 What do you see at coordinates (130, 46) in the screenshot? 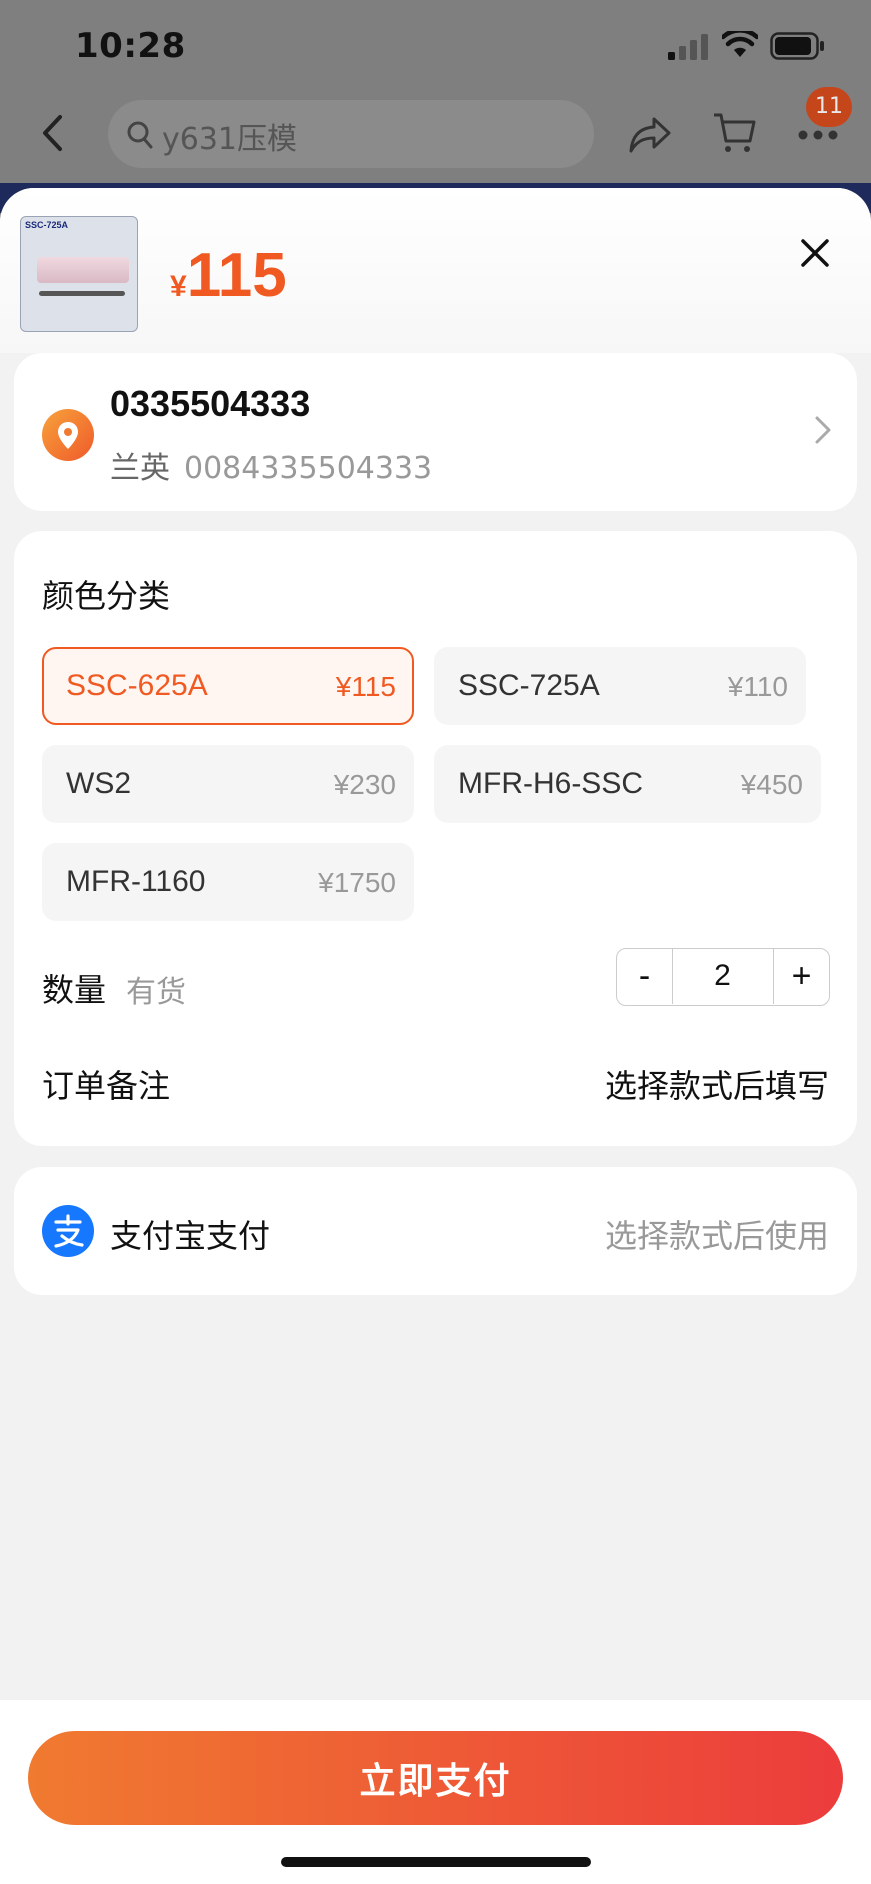
I see `status-time: 10:28` at bounding box center [130, 46].